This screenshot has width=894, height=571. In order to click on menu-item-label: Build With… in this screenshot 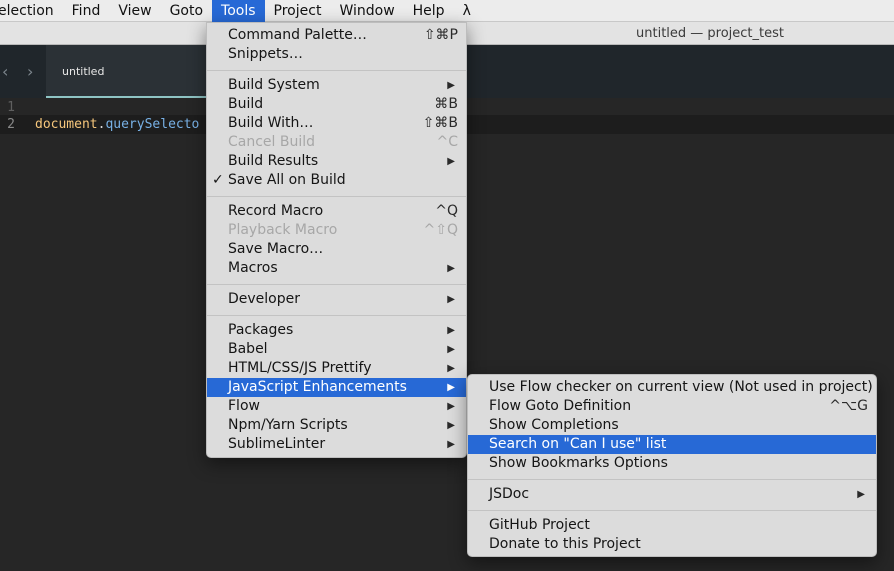, I will do `click(271, 123)`.